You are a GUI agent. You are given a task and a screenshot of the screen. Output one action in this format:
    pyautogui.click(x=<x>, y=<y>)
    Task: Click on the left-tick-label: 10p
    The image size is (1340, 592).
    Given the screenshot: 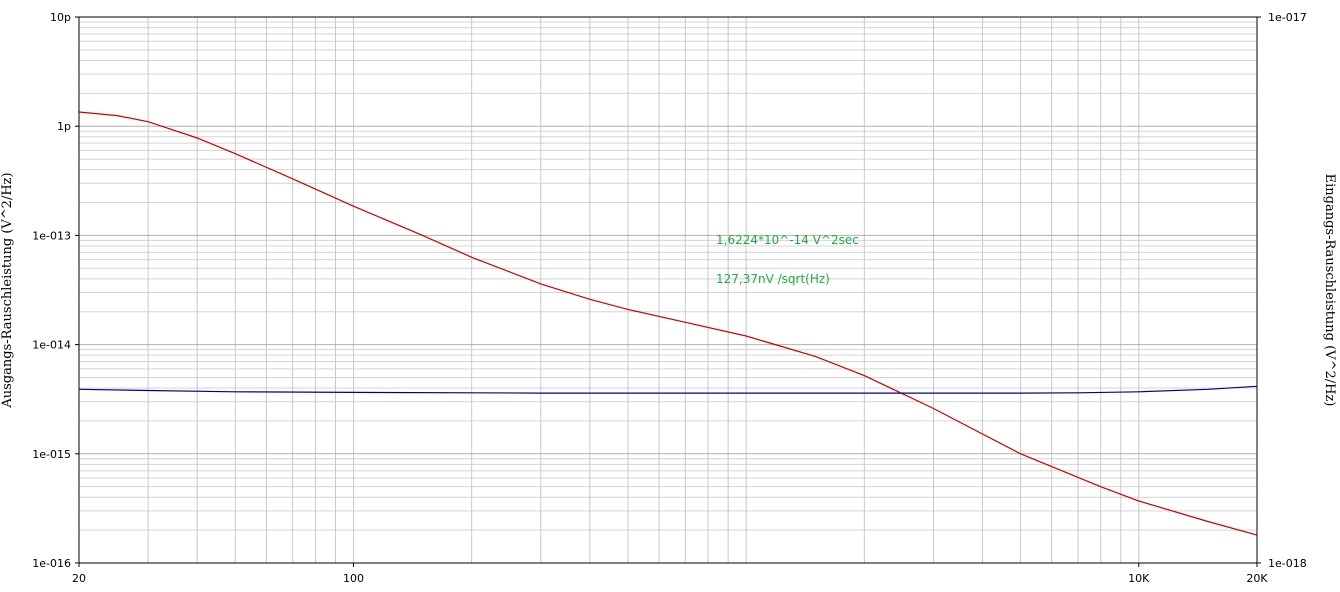 What is the action you would take?
    pyautogui.click(x=60, y=17)
    